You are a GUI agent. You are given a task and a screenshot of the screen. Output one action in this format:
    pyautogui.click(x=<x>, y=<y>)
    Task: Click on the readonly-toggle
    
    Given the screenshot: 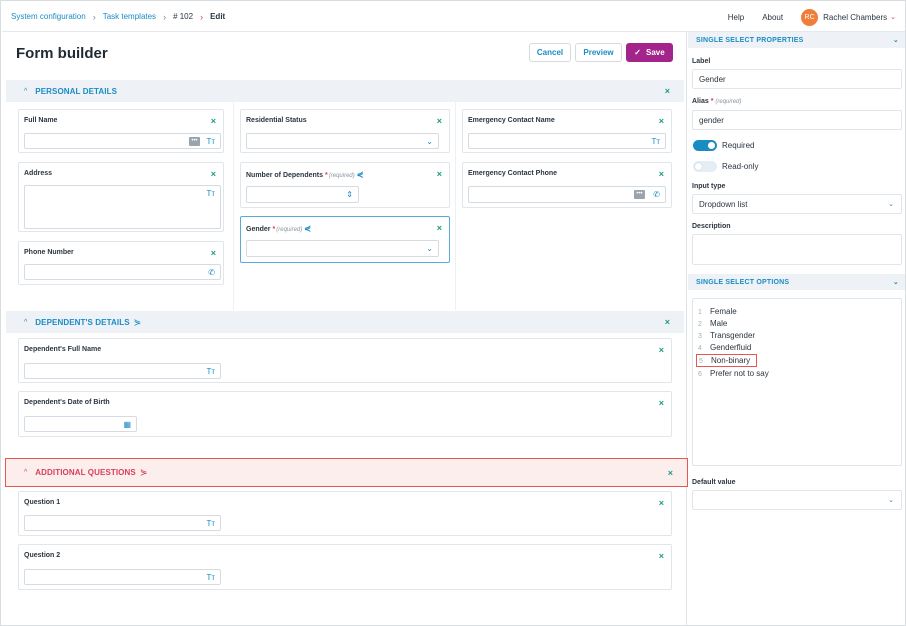 What is the action you would take?
    pyautogui.click(x=705, y=166)
    